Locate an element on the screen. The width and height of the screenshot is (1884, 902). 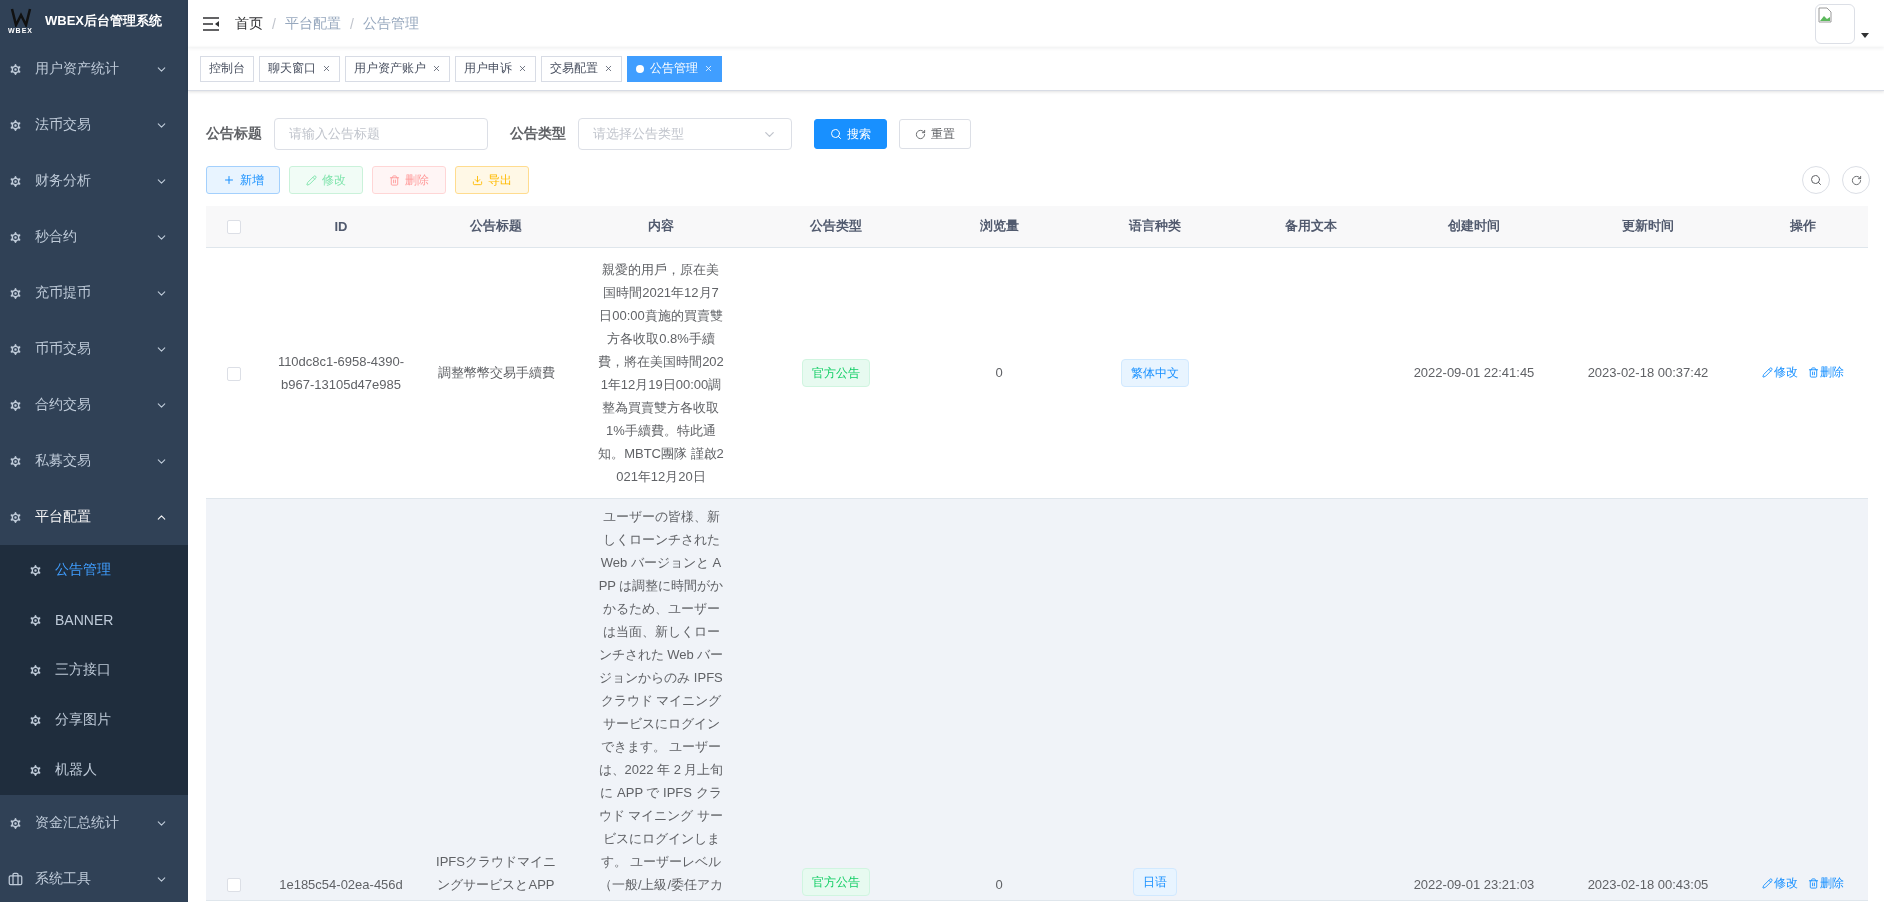
menu-item: 平台配置 is located at coordinates (94, 517).